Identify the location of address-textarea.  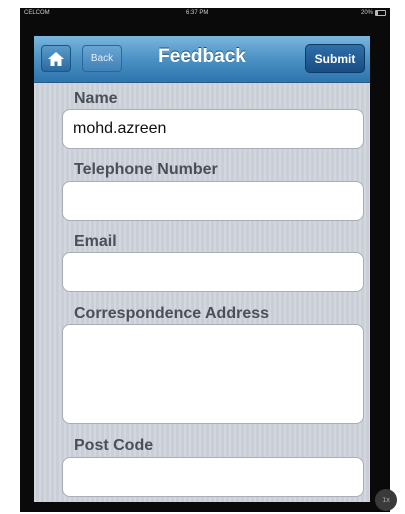
(213, 374).